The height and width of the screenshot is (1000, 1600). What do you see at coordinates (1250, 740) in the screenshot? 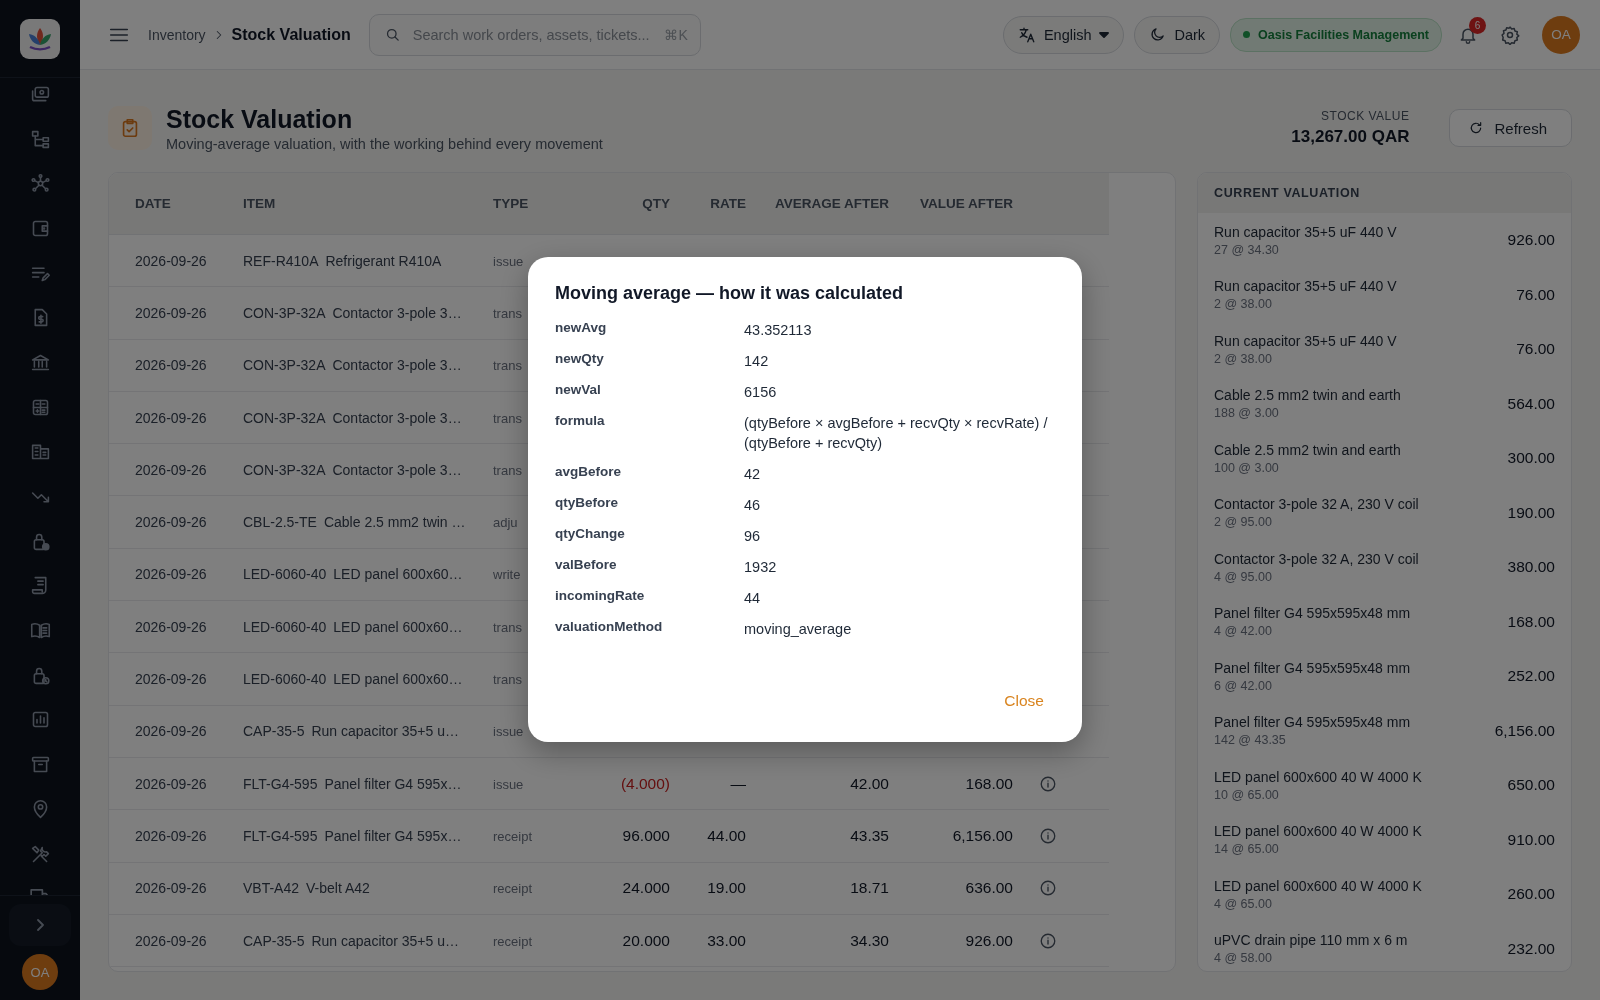
I see `quantity-rate: 142 @ 43.35` at bounding box center [1250, 740].